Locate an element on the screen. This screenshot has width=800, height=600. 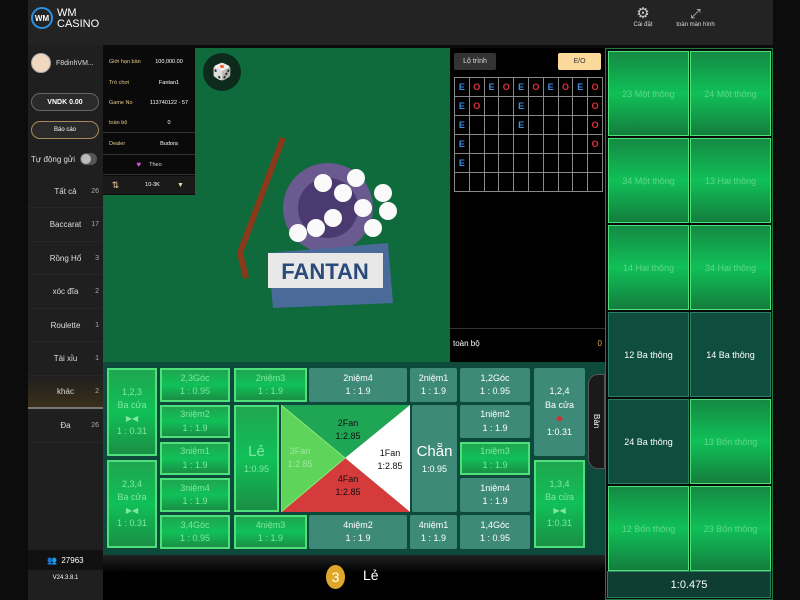
bet-3-4-goc: 3,4Góc 1 : 0.95 is located at coordinates (195, 532).